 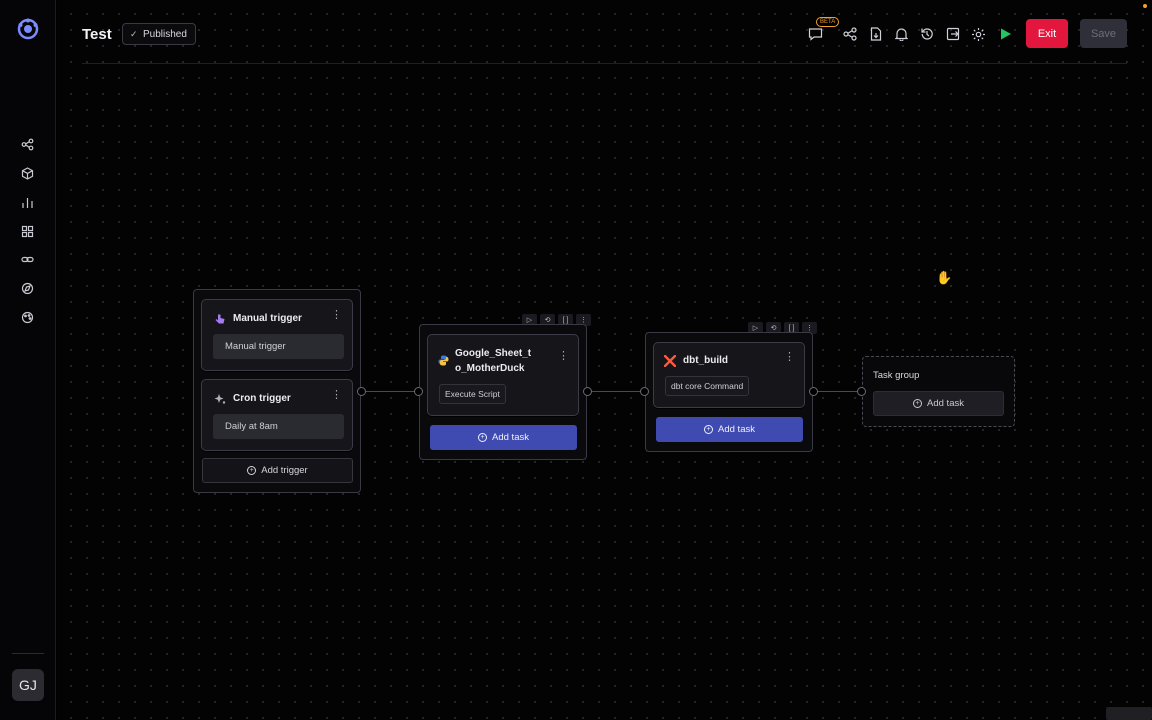 What do you see at coordinates (670, 363) in the screenshot?
I see `dbt-icon` at bounding box center [670, 363].